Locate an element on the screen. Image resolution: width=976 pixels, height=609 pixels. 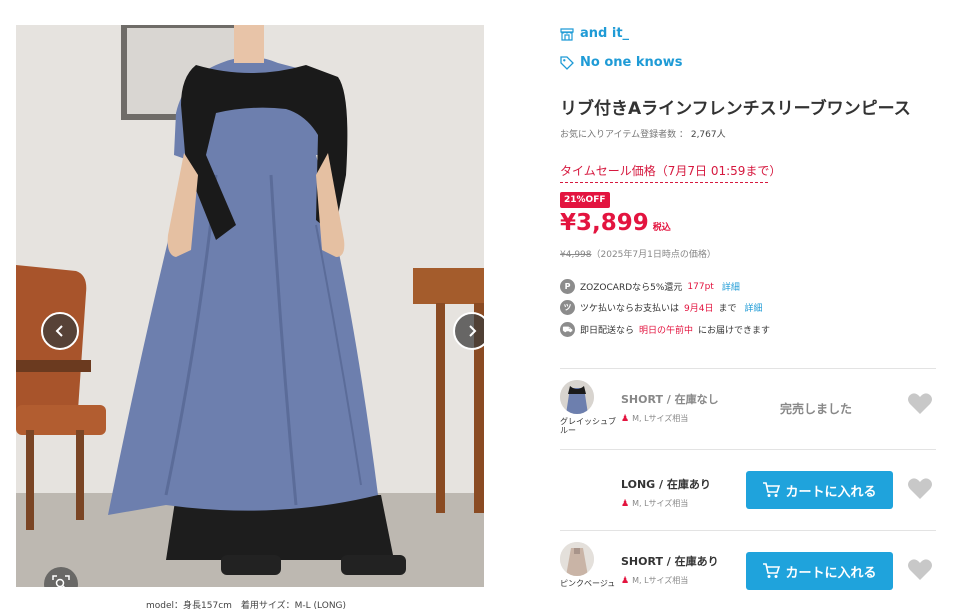
price-value: ¥3,899 is located at coordinates (604, 223).